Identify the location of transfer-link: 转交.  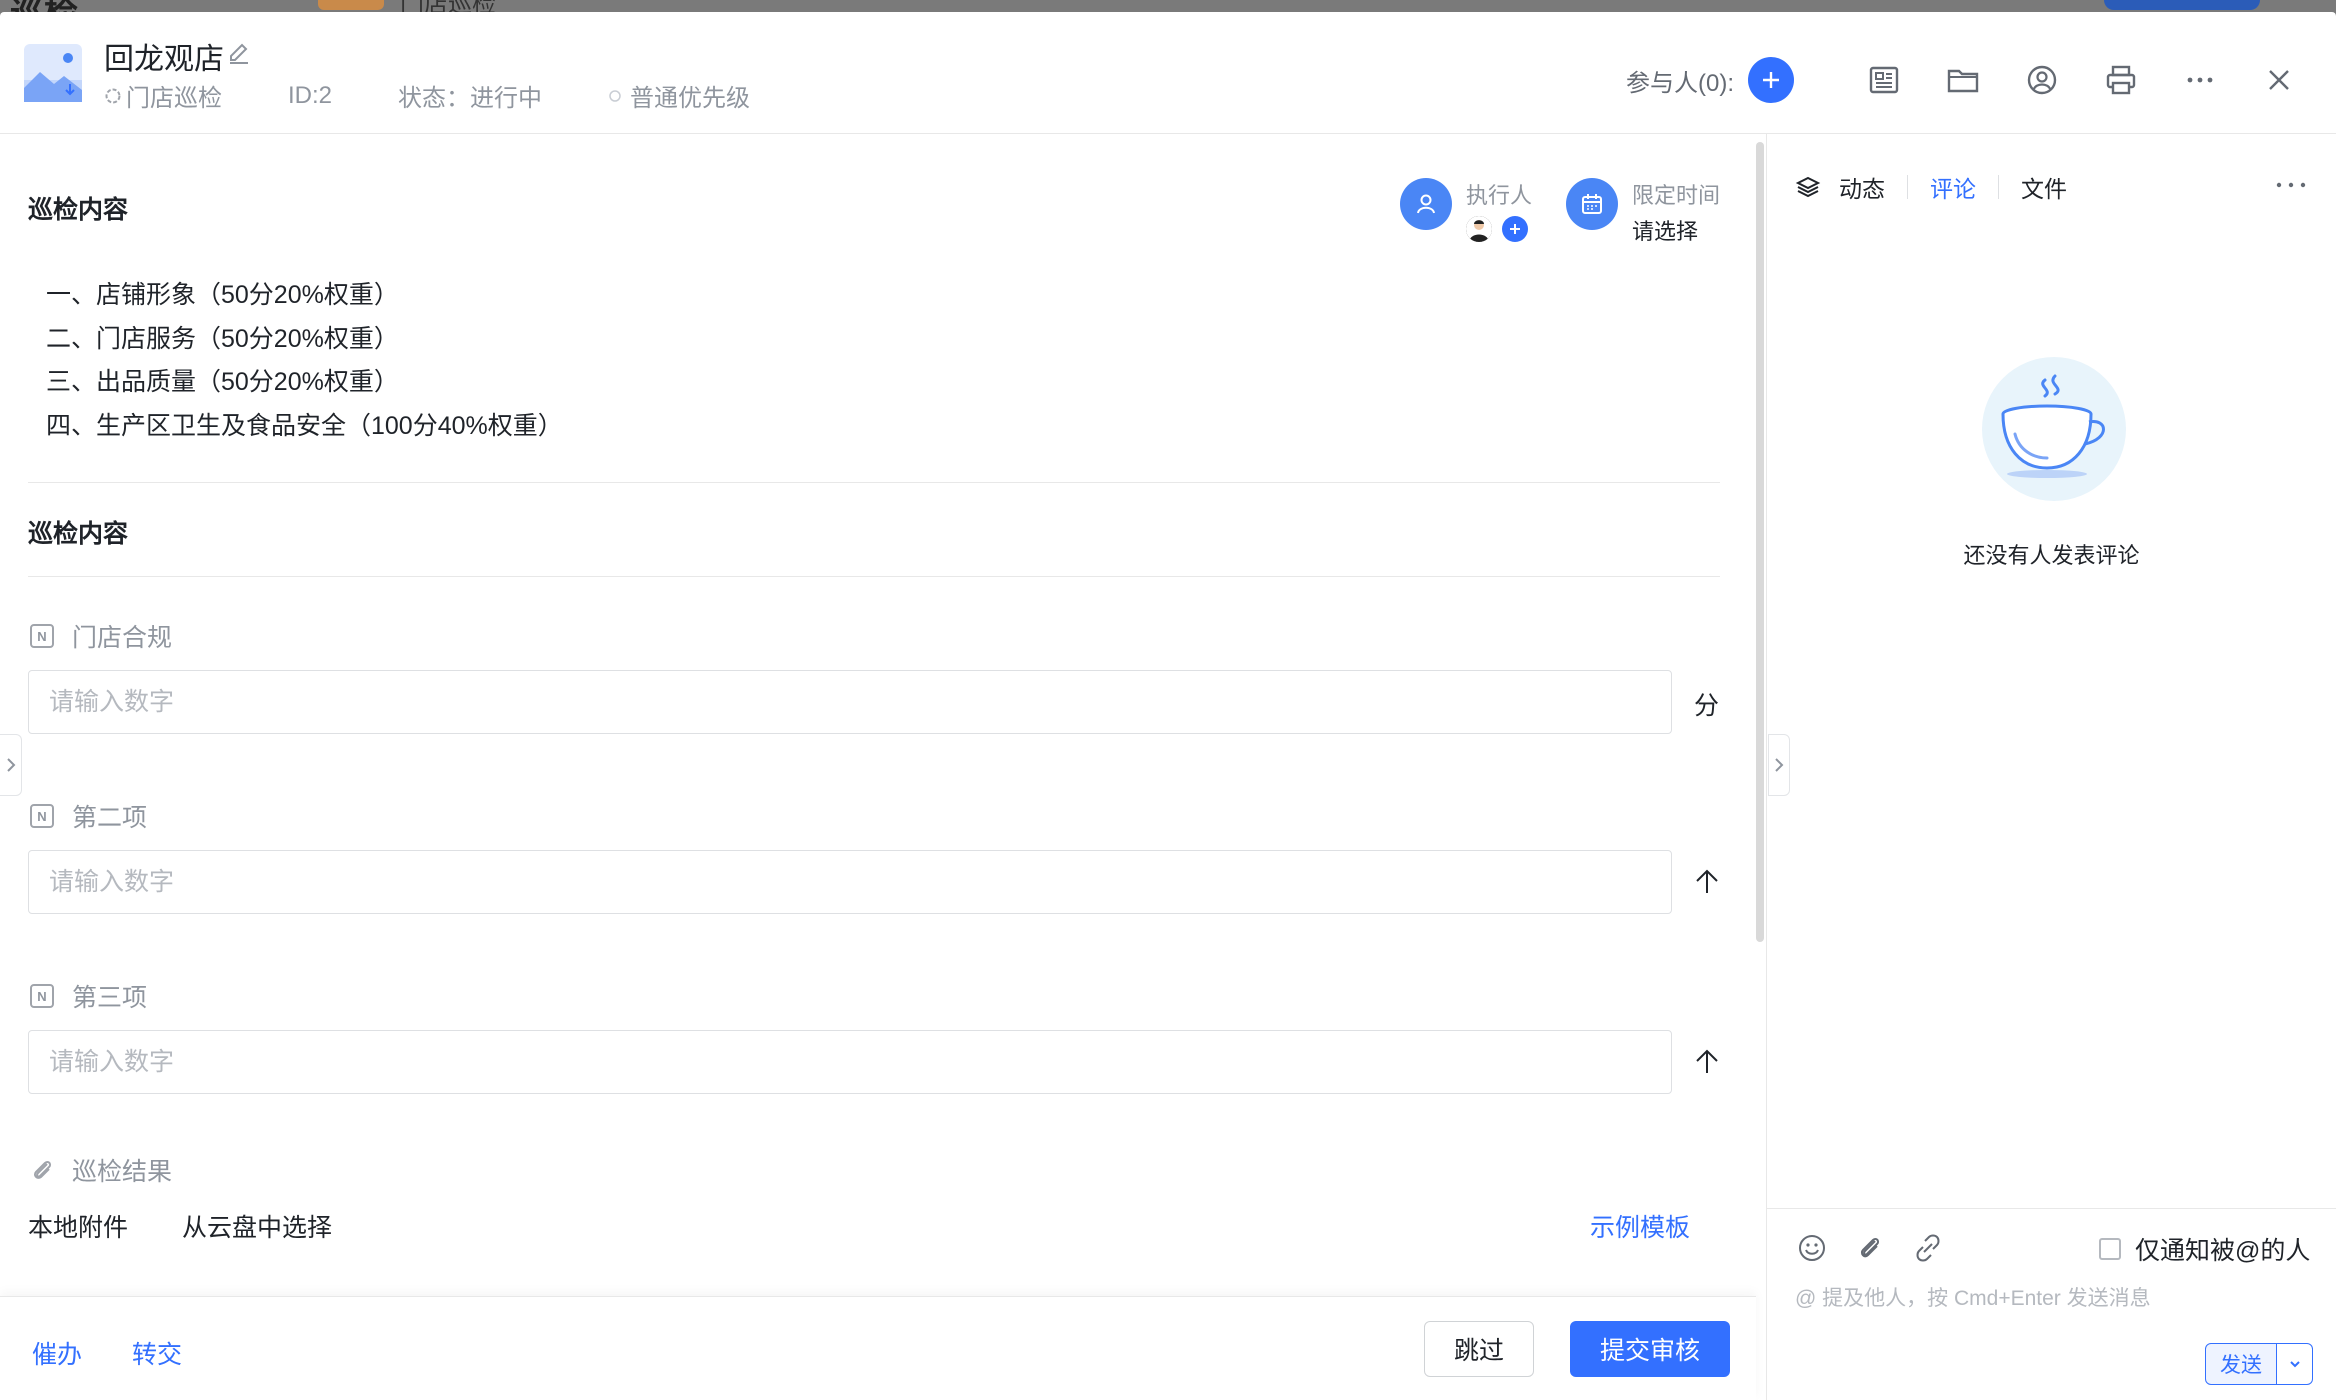
(157, 1353).